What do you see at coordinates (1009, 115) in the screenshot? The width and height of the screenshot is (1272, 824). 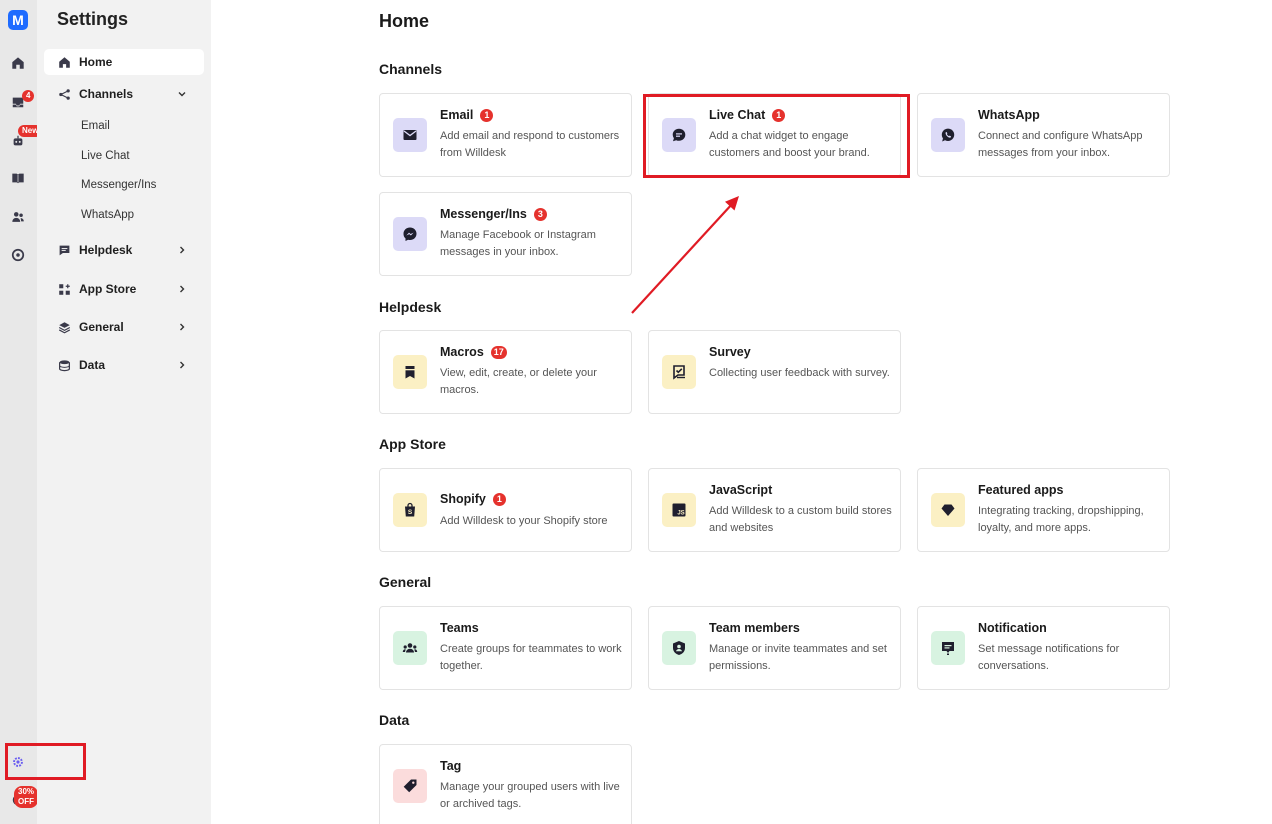 I see `card-title: WhatsApp` at bounding box center [1009, 115].